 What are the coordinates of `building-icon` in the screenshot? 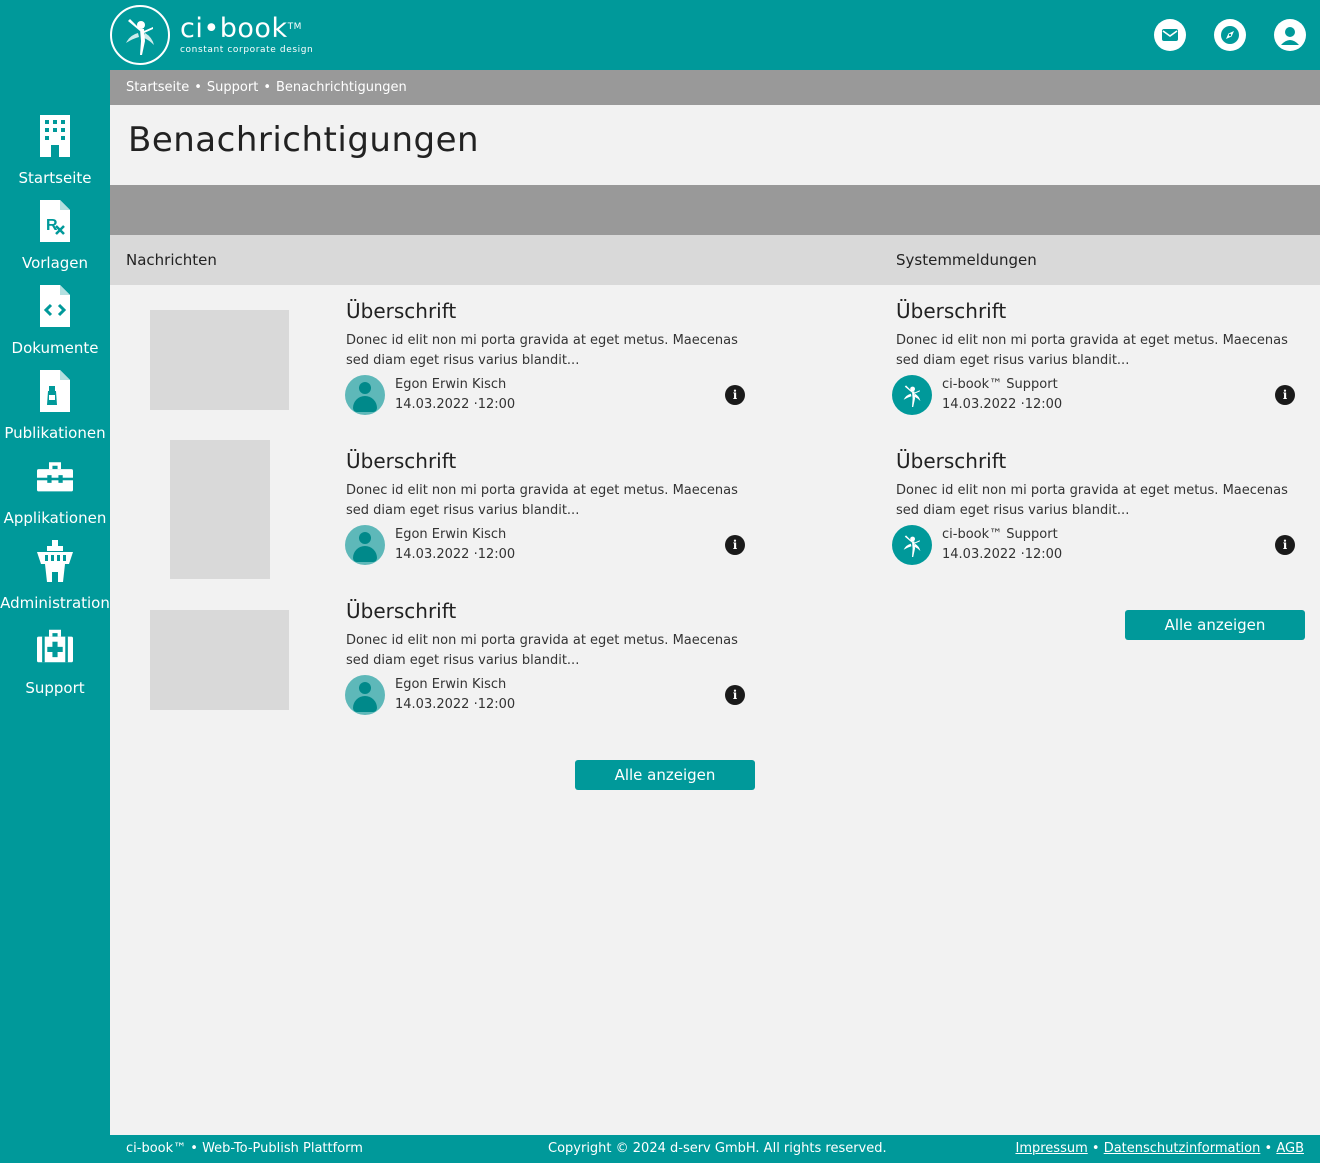 It's located at (55, 136).